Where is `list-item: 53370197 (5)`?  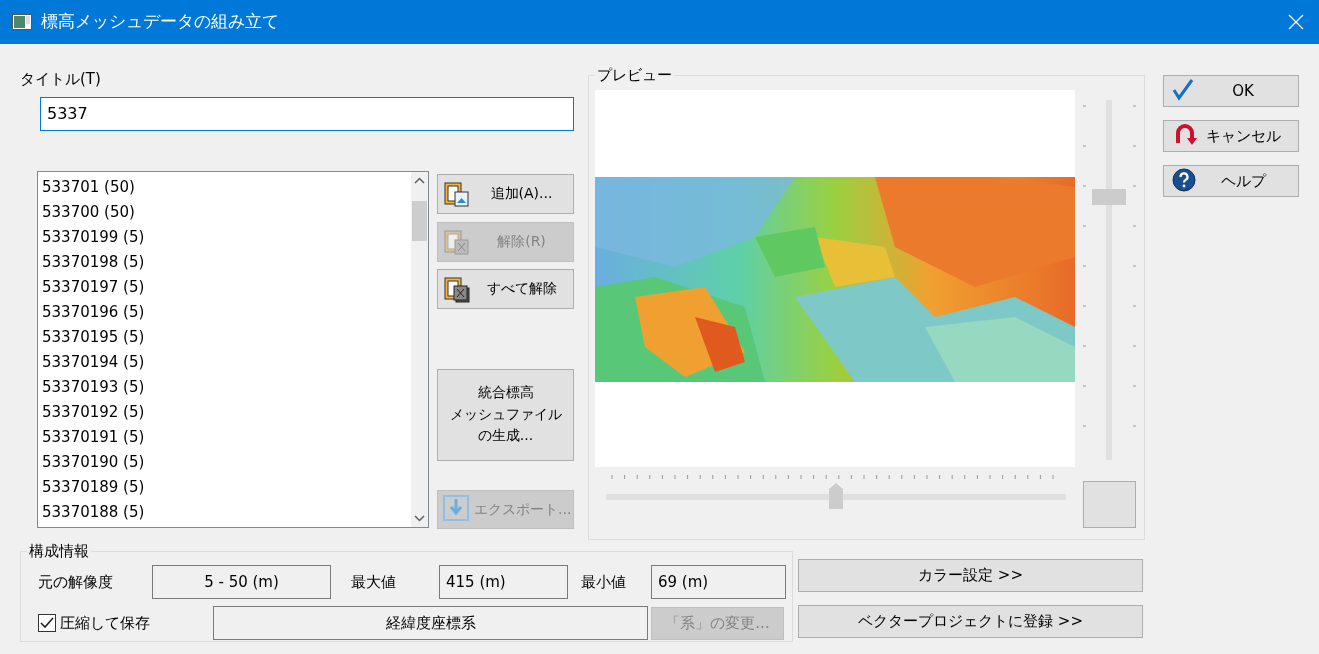 list-item: 53370197 (5) is located at coordinates (224, 287).